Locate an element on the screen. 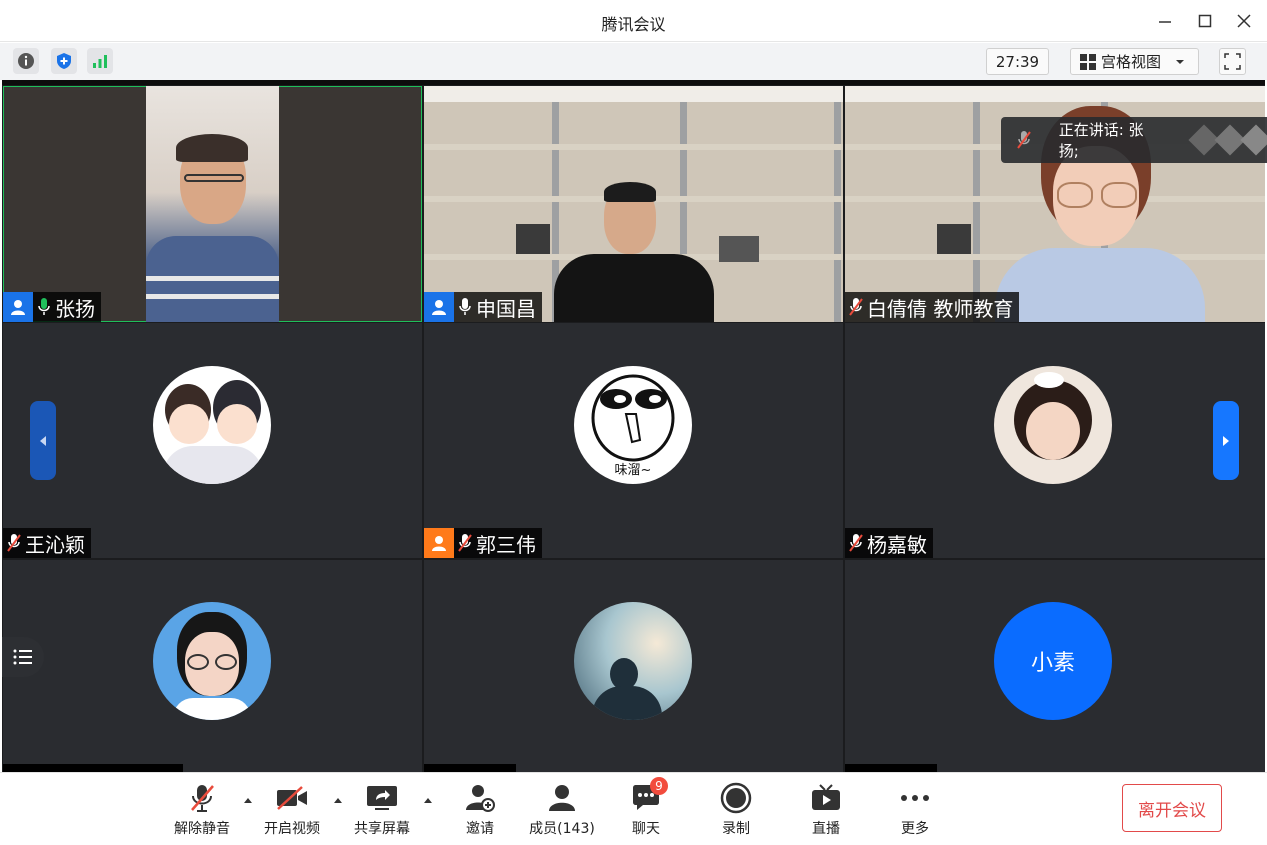 This screenshot has height=845, width=1267. invite-icon is located at coordinates (480, 798).